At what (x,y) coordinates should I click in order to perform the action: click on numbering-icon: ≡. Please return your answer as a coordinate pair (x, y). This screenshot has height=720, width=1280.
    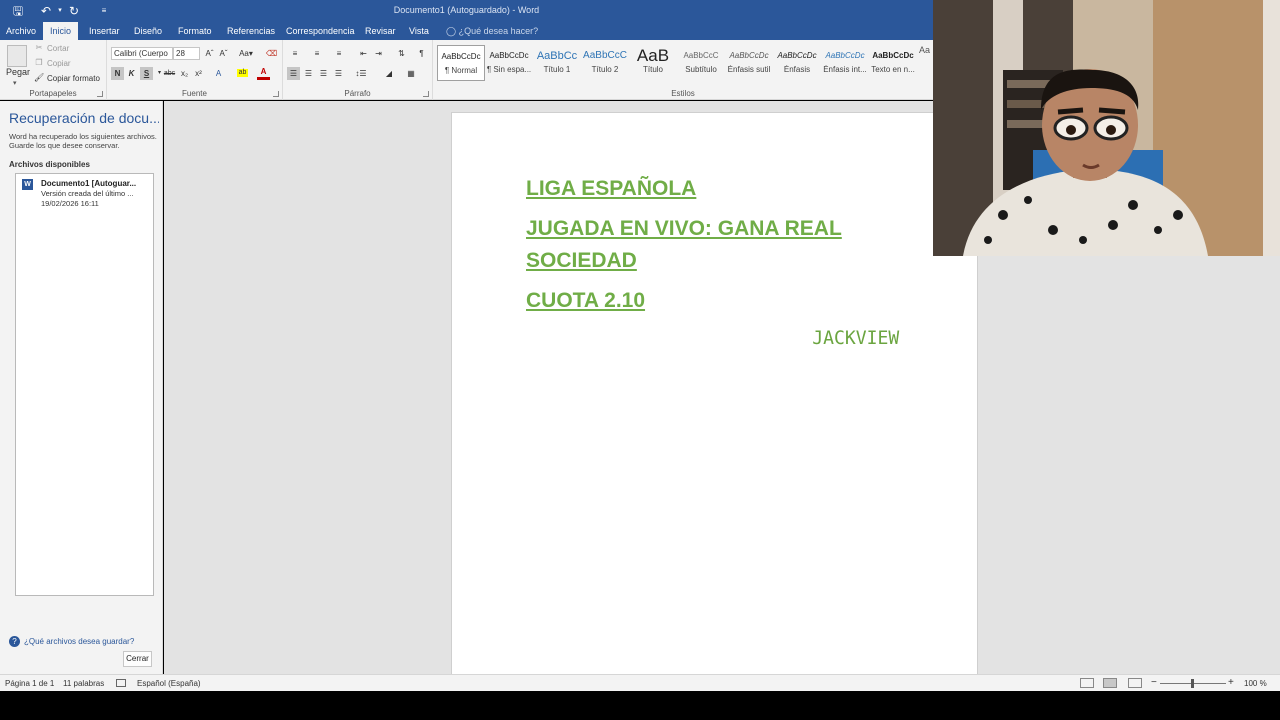
    Looking at the image, I should click on (317, 53).